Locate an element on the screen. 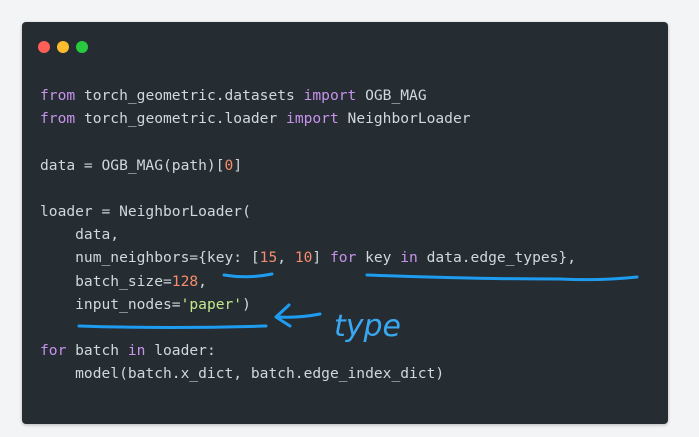  code-line: loader = NeighborLoader( is located at coordinates (308, 211).